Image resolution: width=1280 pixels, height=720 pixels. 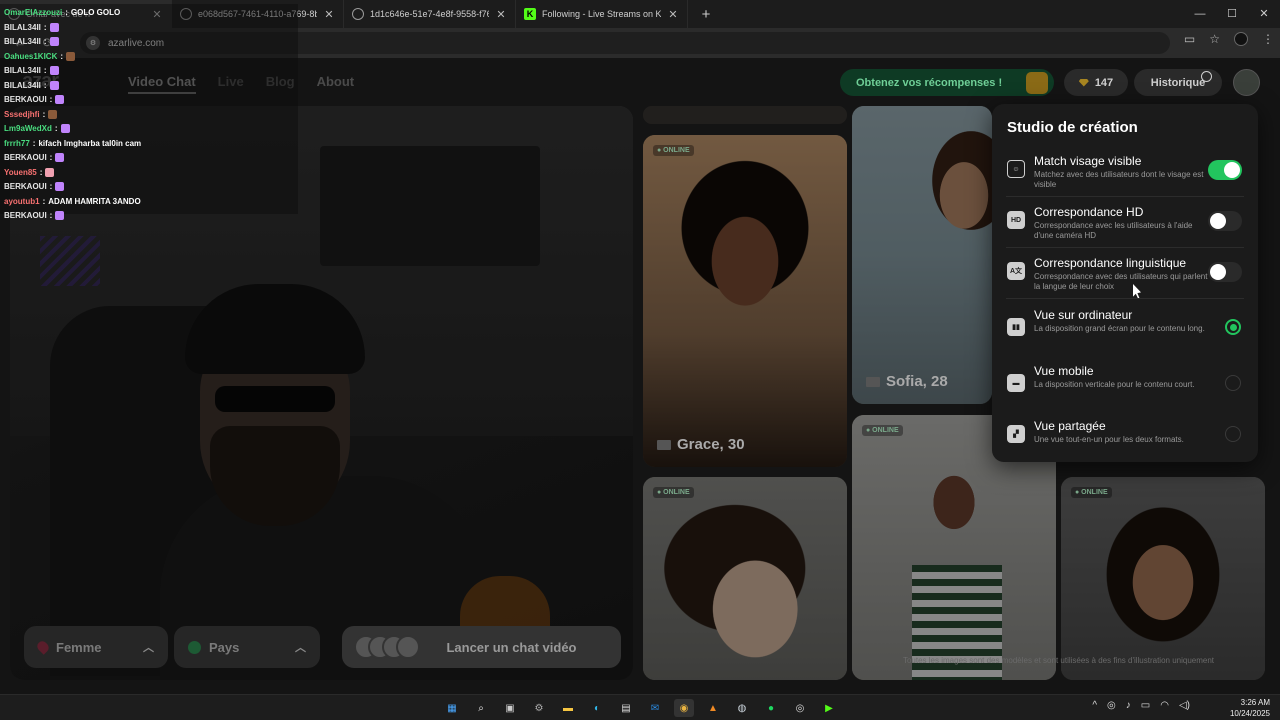 I want to click on search-icon: ⌕, so click(x=481, y=708).